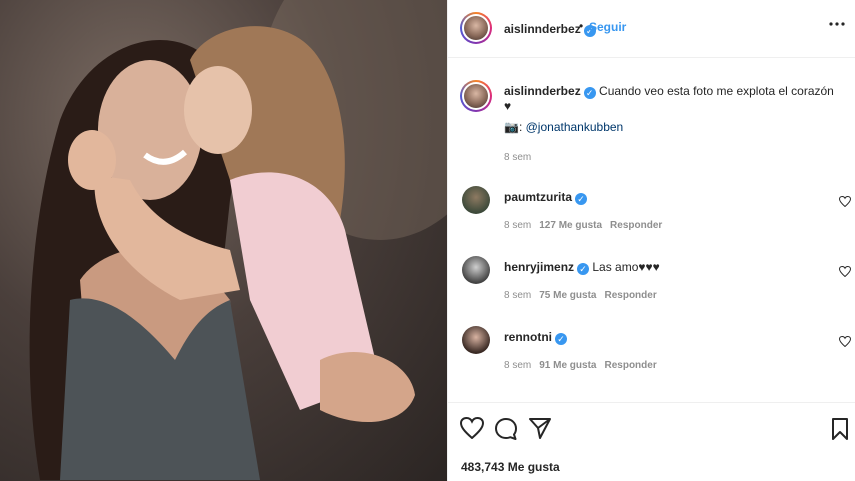 The width and height of the screenshot is (855, 481). Describe the element at coordinates (540, 428) in the screenshot. I see `share-icon` at that location.